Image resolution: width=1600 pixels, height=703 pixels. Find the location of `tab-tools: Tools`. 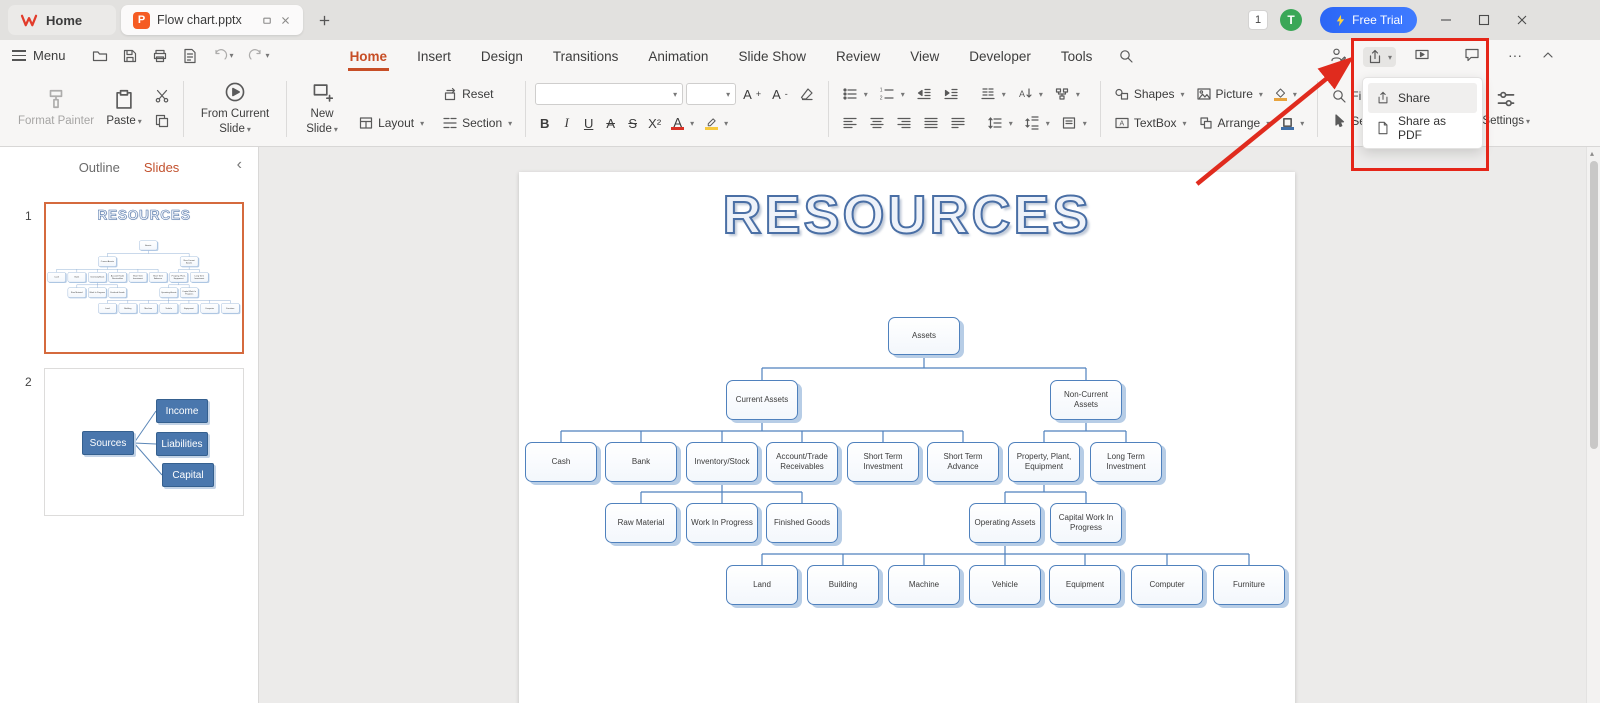

tab-tools: Tools is located at coordinates (1077, 57).